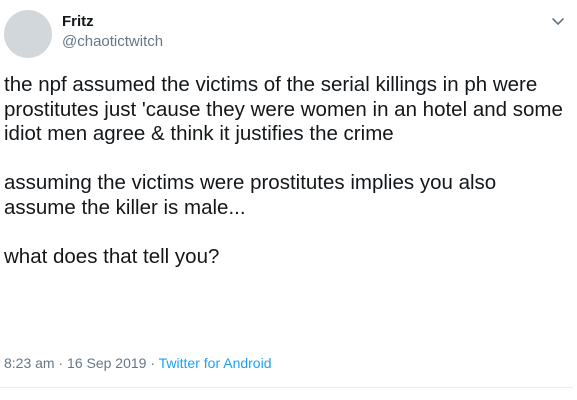  Describe the element at coordinates (78, 22) in the screenshot. I see `author-name: Fritz` at that location.